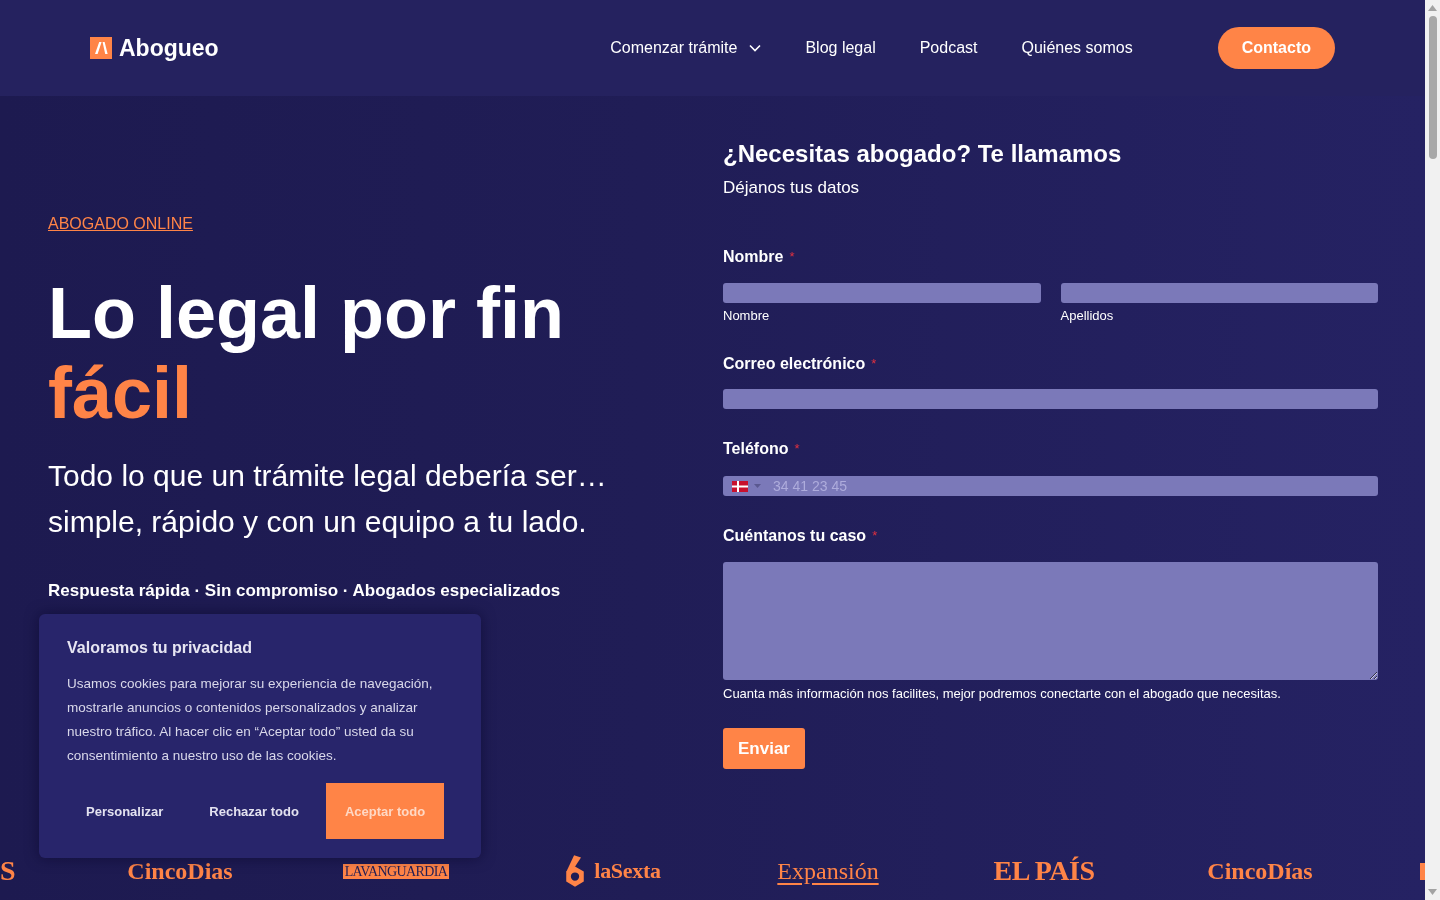 This screenshot has width=1440, height=900. What do you see at coordinates (740, 486) in the screenshot?
I see `flag-icon` at bounding box center [740, 486].